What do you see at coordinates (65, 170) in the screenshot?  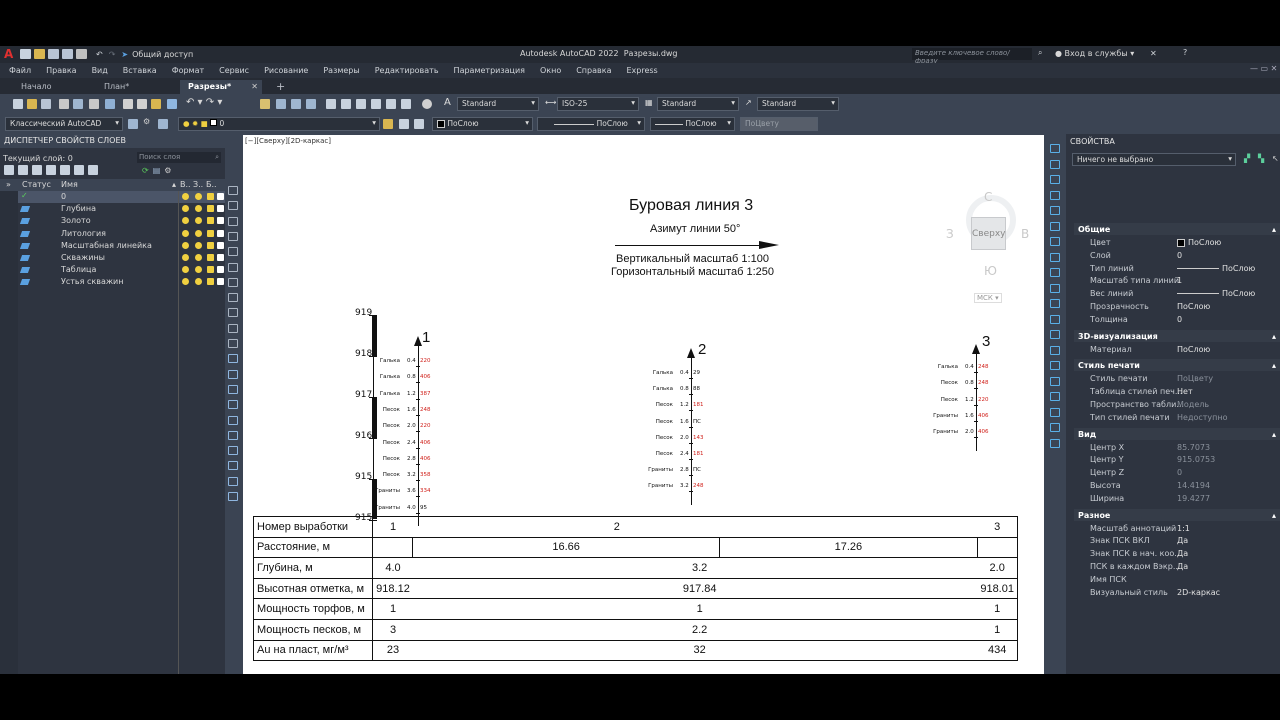 I see `new-layer-vp-icon` at bounding box center [65, 170].